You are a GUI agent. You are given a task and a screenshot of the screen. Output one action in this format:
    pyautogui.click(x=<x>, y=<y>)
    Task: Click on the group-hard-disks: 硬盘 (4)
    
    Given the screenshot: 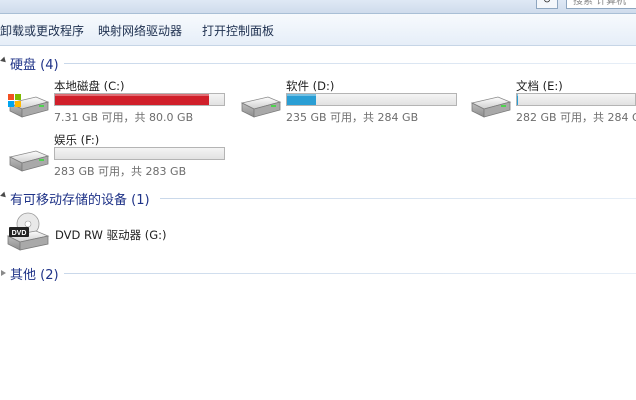 What is the action you would take?
    pyautogui.click(x=318, y=63)
    